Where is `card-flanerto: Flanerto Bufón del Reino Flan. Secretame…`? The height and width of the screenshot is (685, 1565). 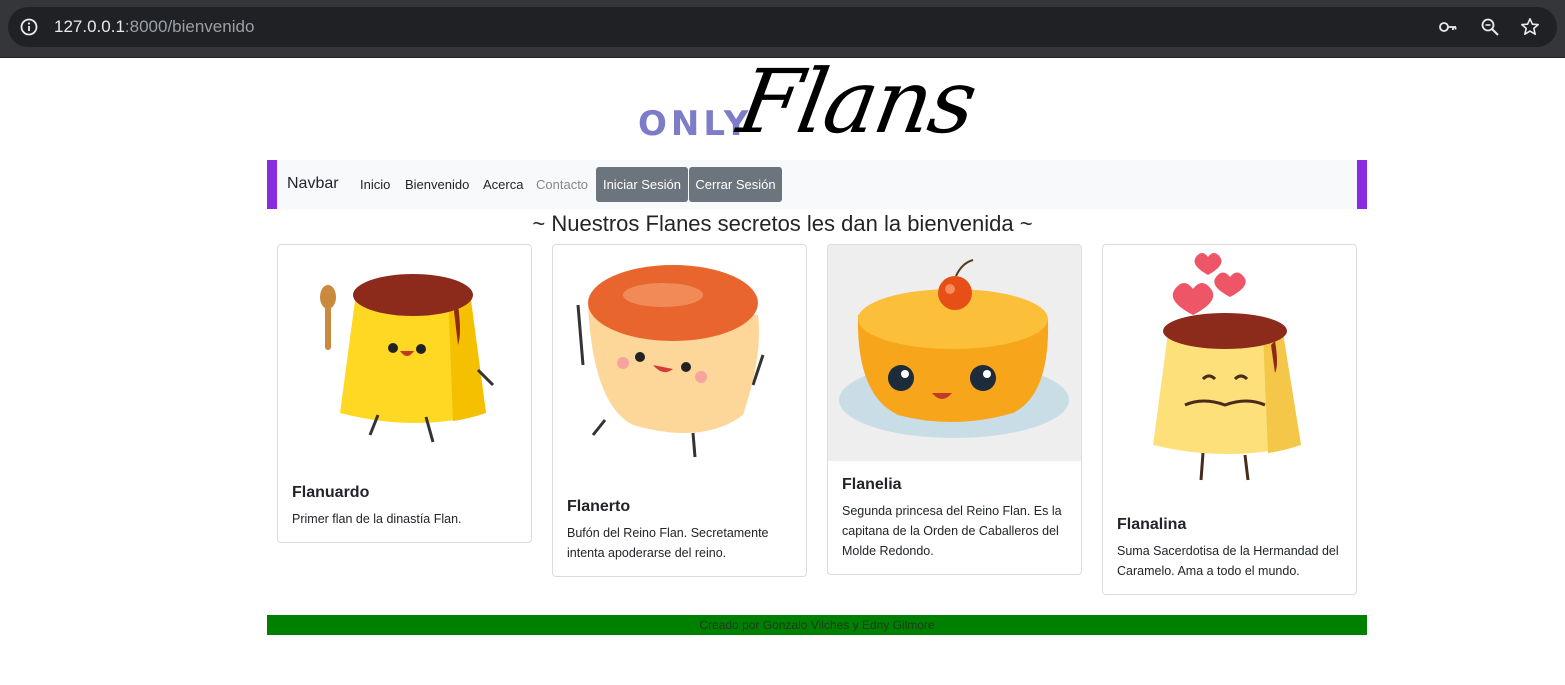 card-flanerto: Flanerto Bufón del Reino Flan. Secretame… is located at coordinates (679, 410).